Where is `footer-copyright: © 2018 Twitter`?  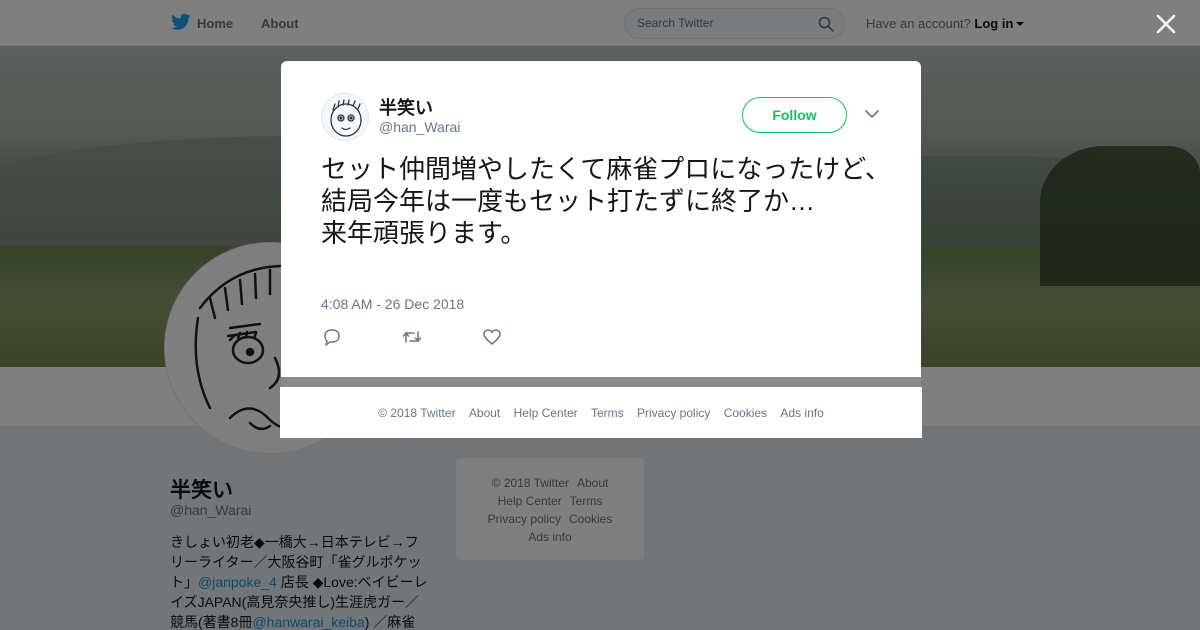
footer-copyright: © 2018 Twitter is located at coordinates (417, 413).